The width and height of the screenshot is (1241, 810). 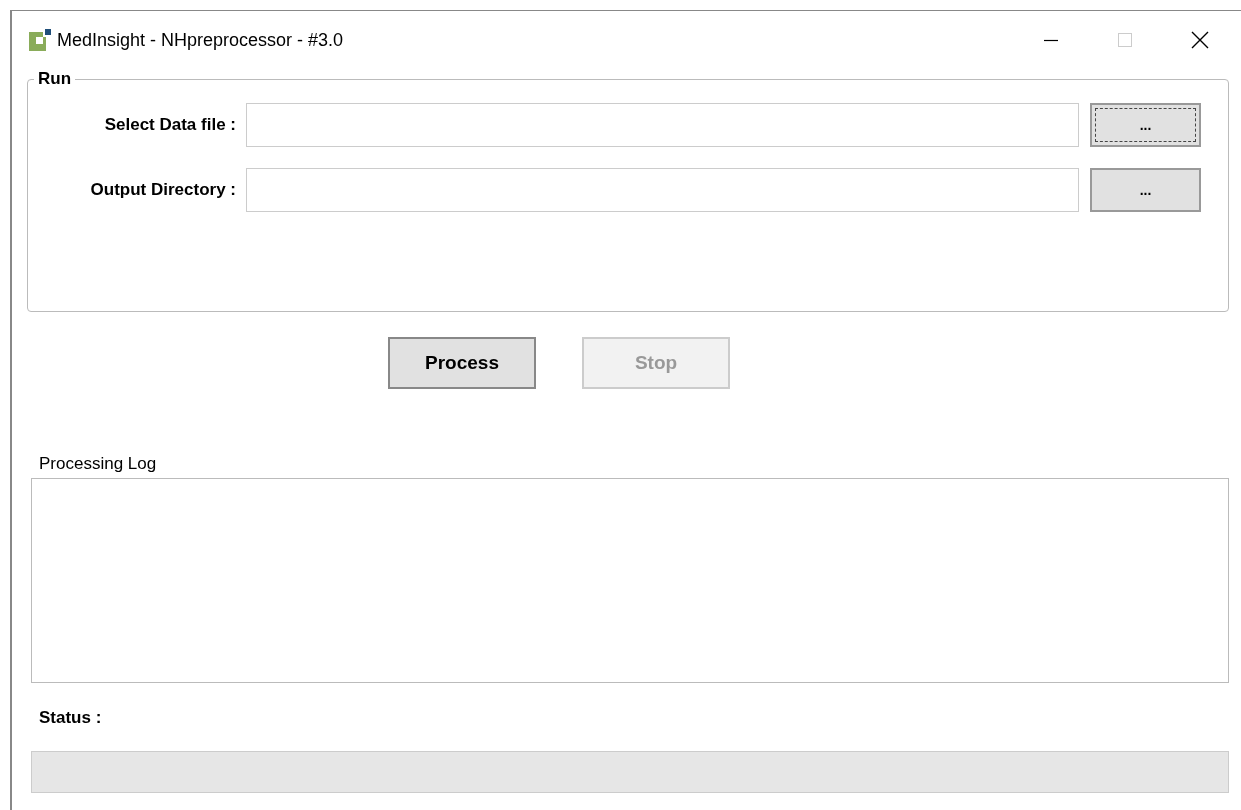 What do you see at coordinates (170, 125) in the screenshot?
I see `field-label: Select Data file :` at bounding box center [170, 125].